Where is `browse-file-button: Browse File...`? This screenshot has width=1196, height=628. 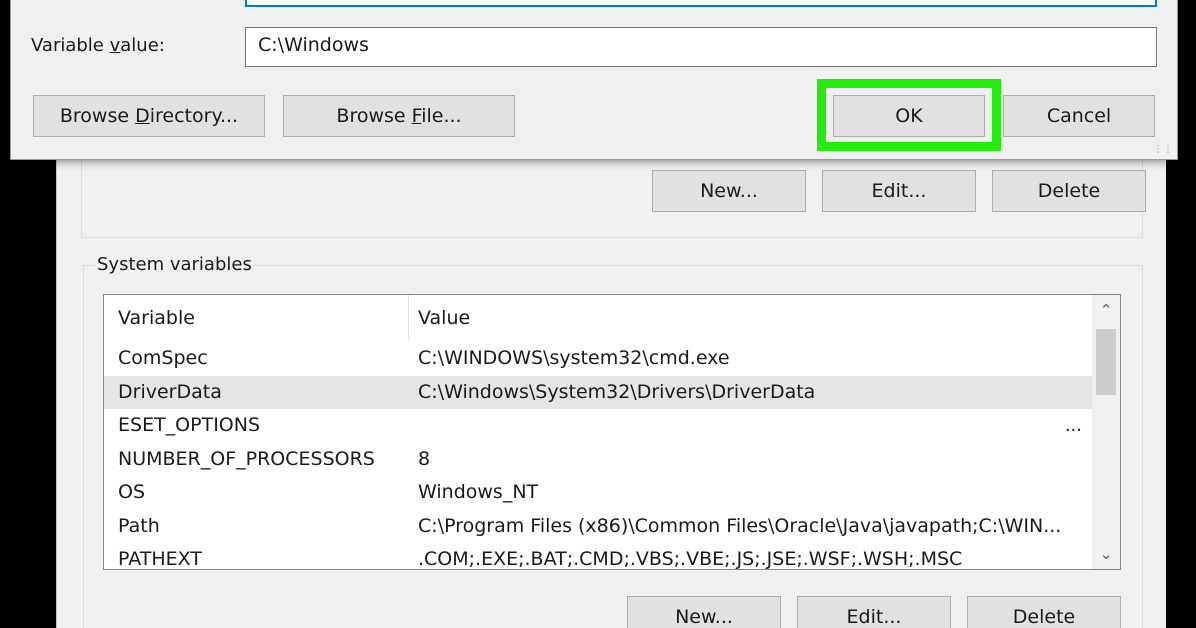 browse-file-button: Browse File... is located at coordinates (399, 116).